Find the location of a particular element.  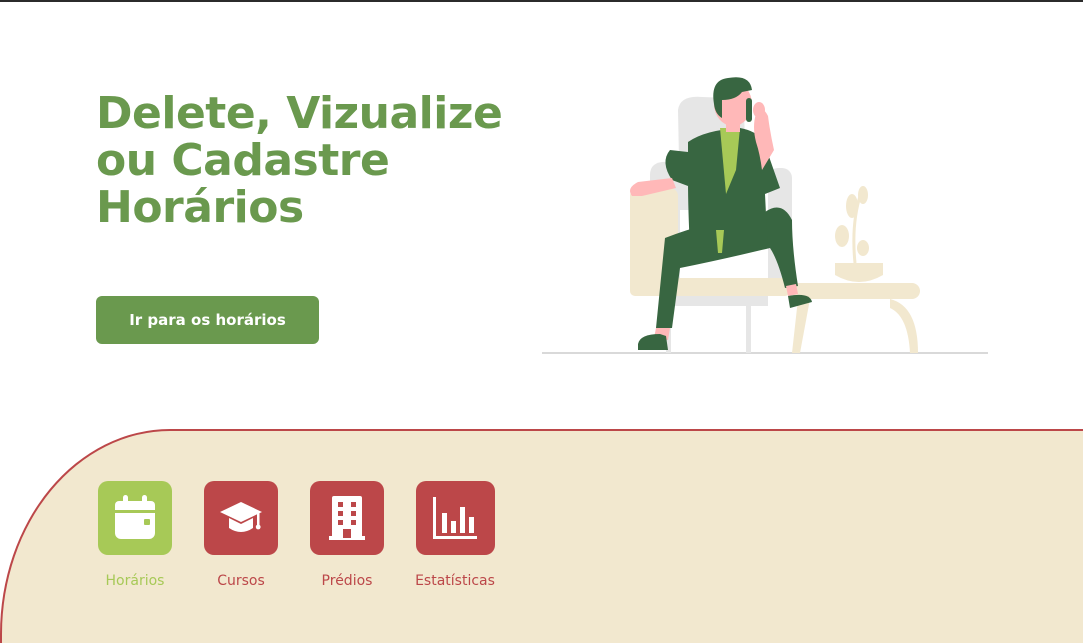

graduation-cap-icon is located at coordinates (241, 517).